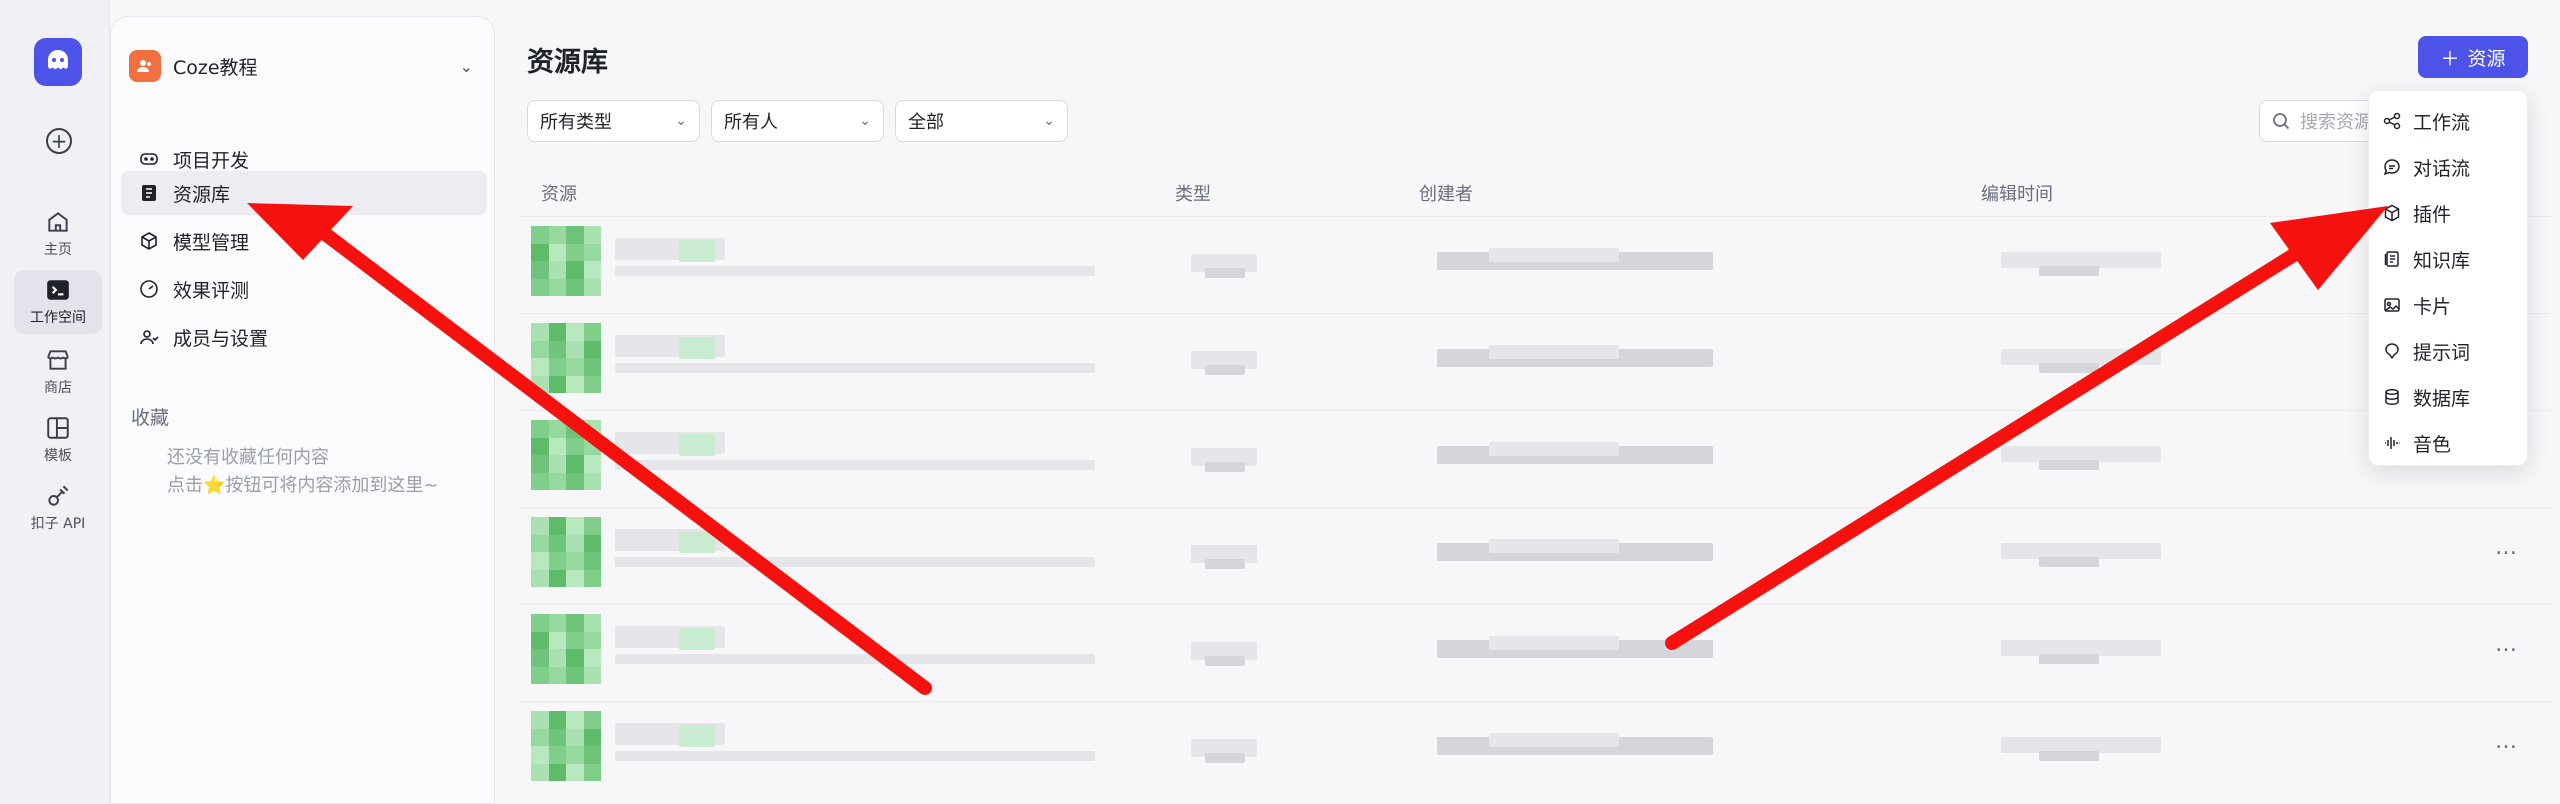  Describe the element at coordinates (2442, 352) in the screenshot. I see `menu-item-label: 提示词` at that location.